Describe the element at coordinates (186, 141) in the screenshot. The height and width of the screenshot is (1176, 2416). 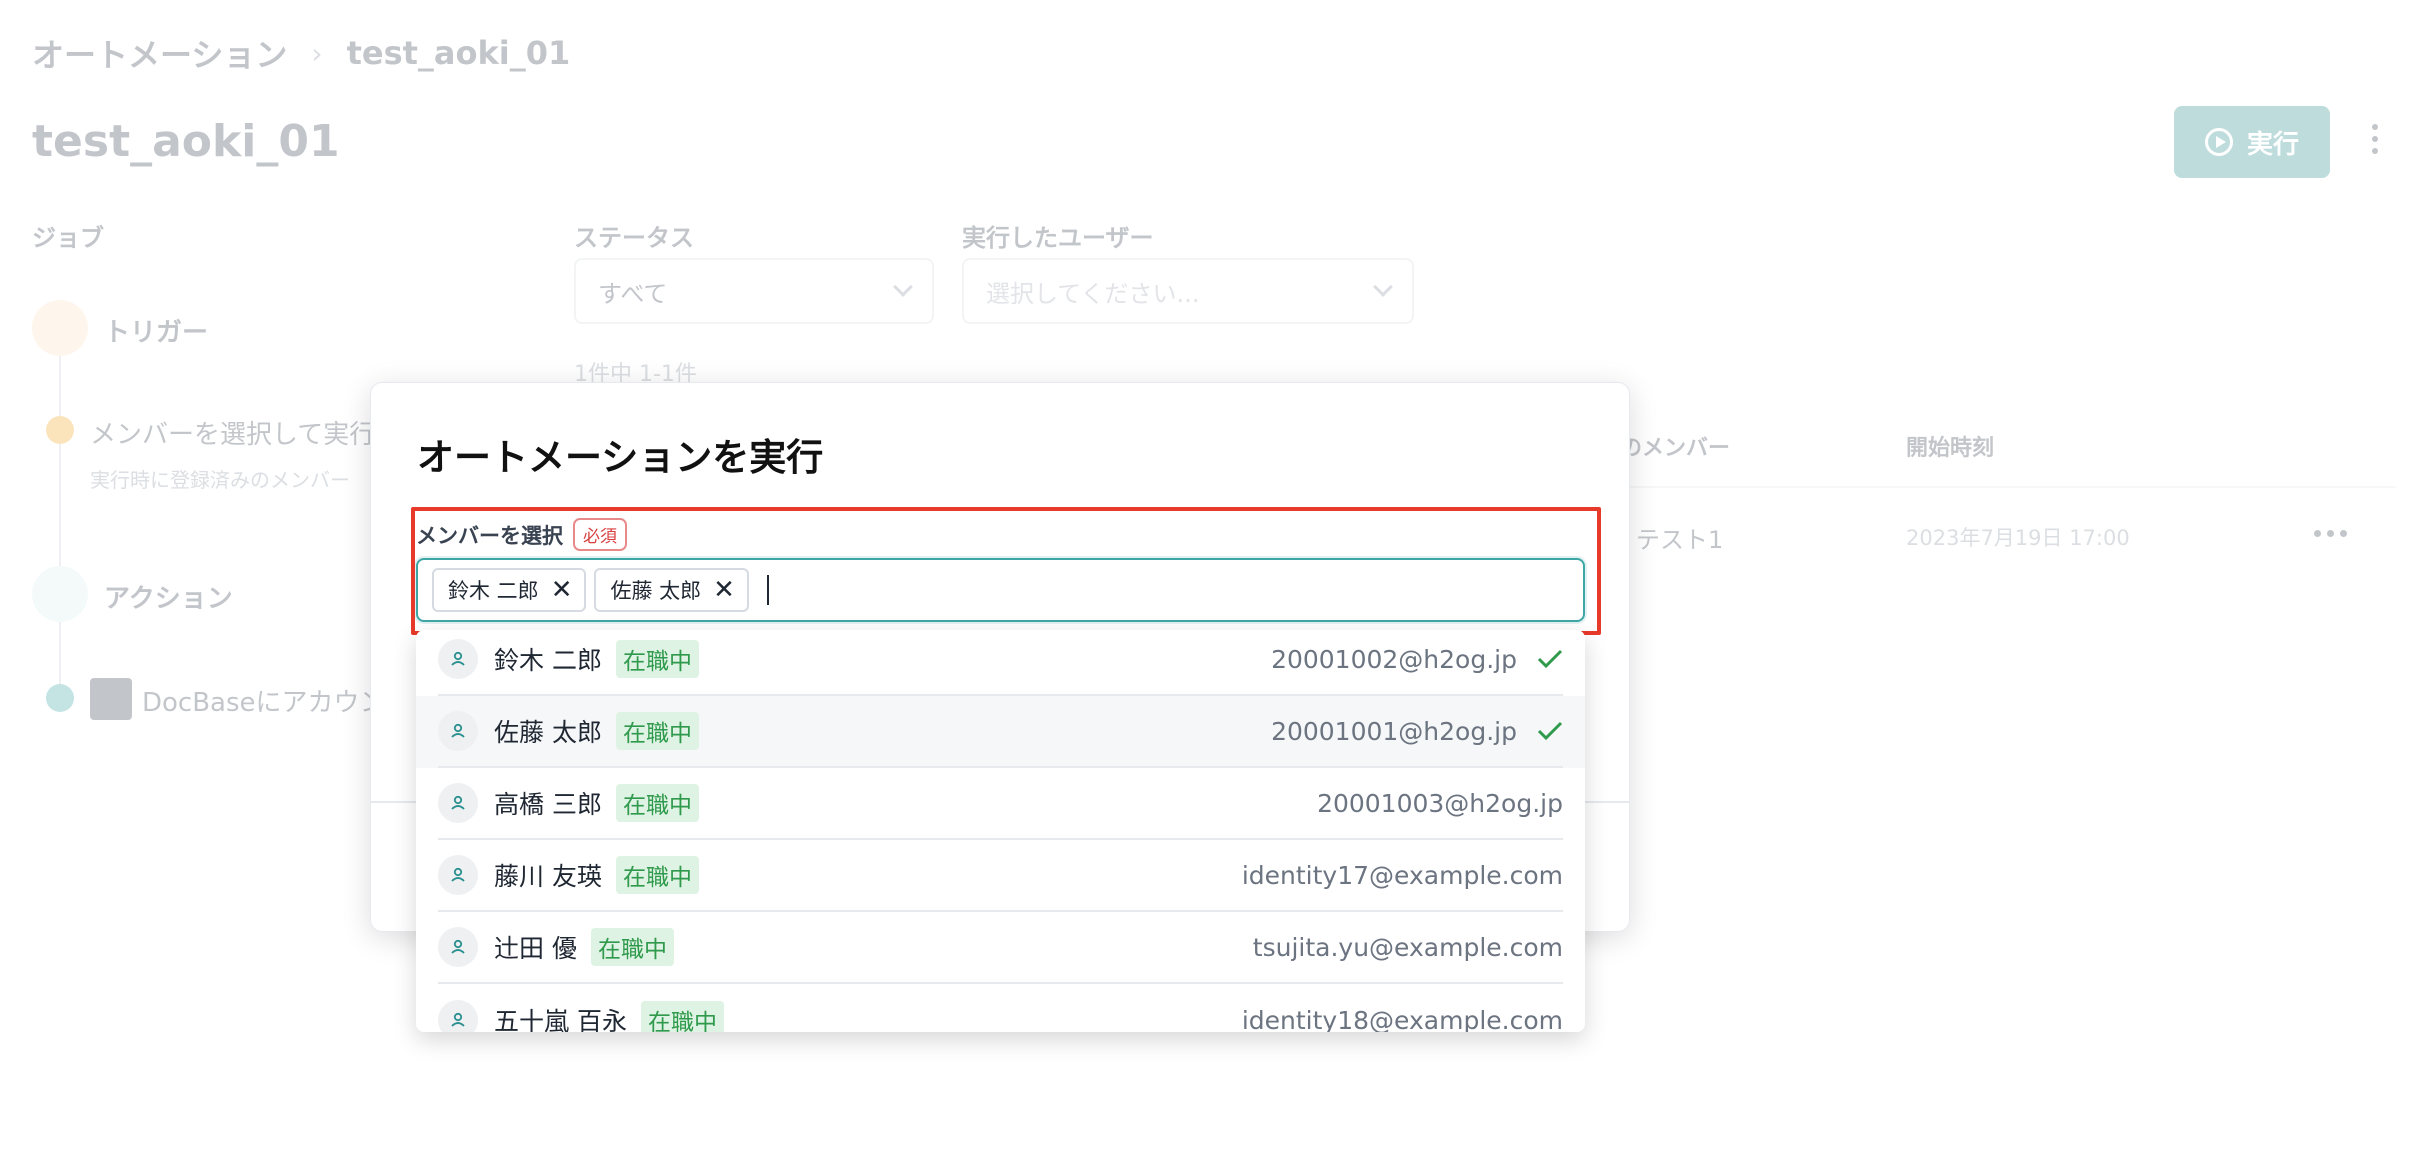
I see `page-title: test_aoki_01` at that location.